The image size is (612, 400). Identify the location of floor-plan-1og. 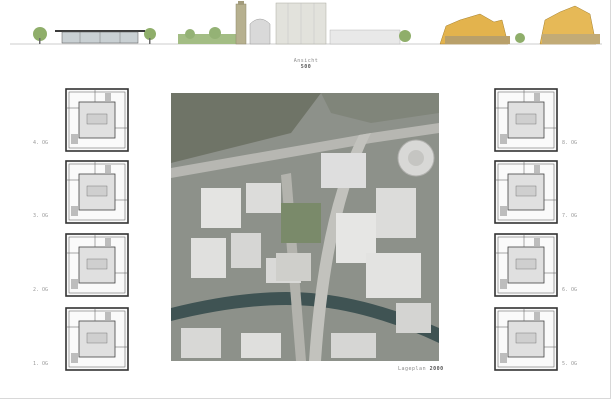
(97, 339).